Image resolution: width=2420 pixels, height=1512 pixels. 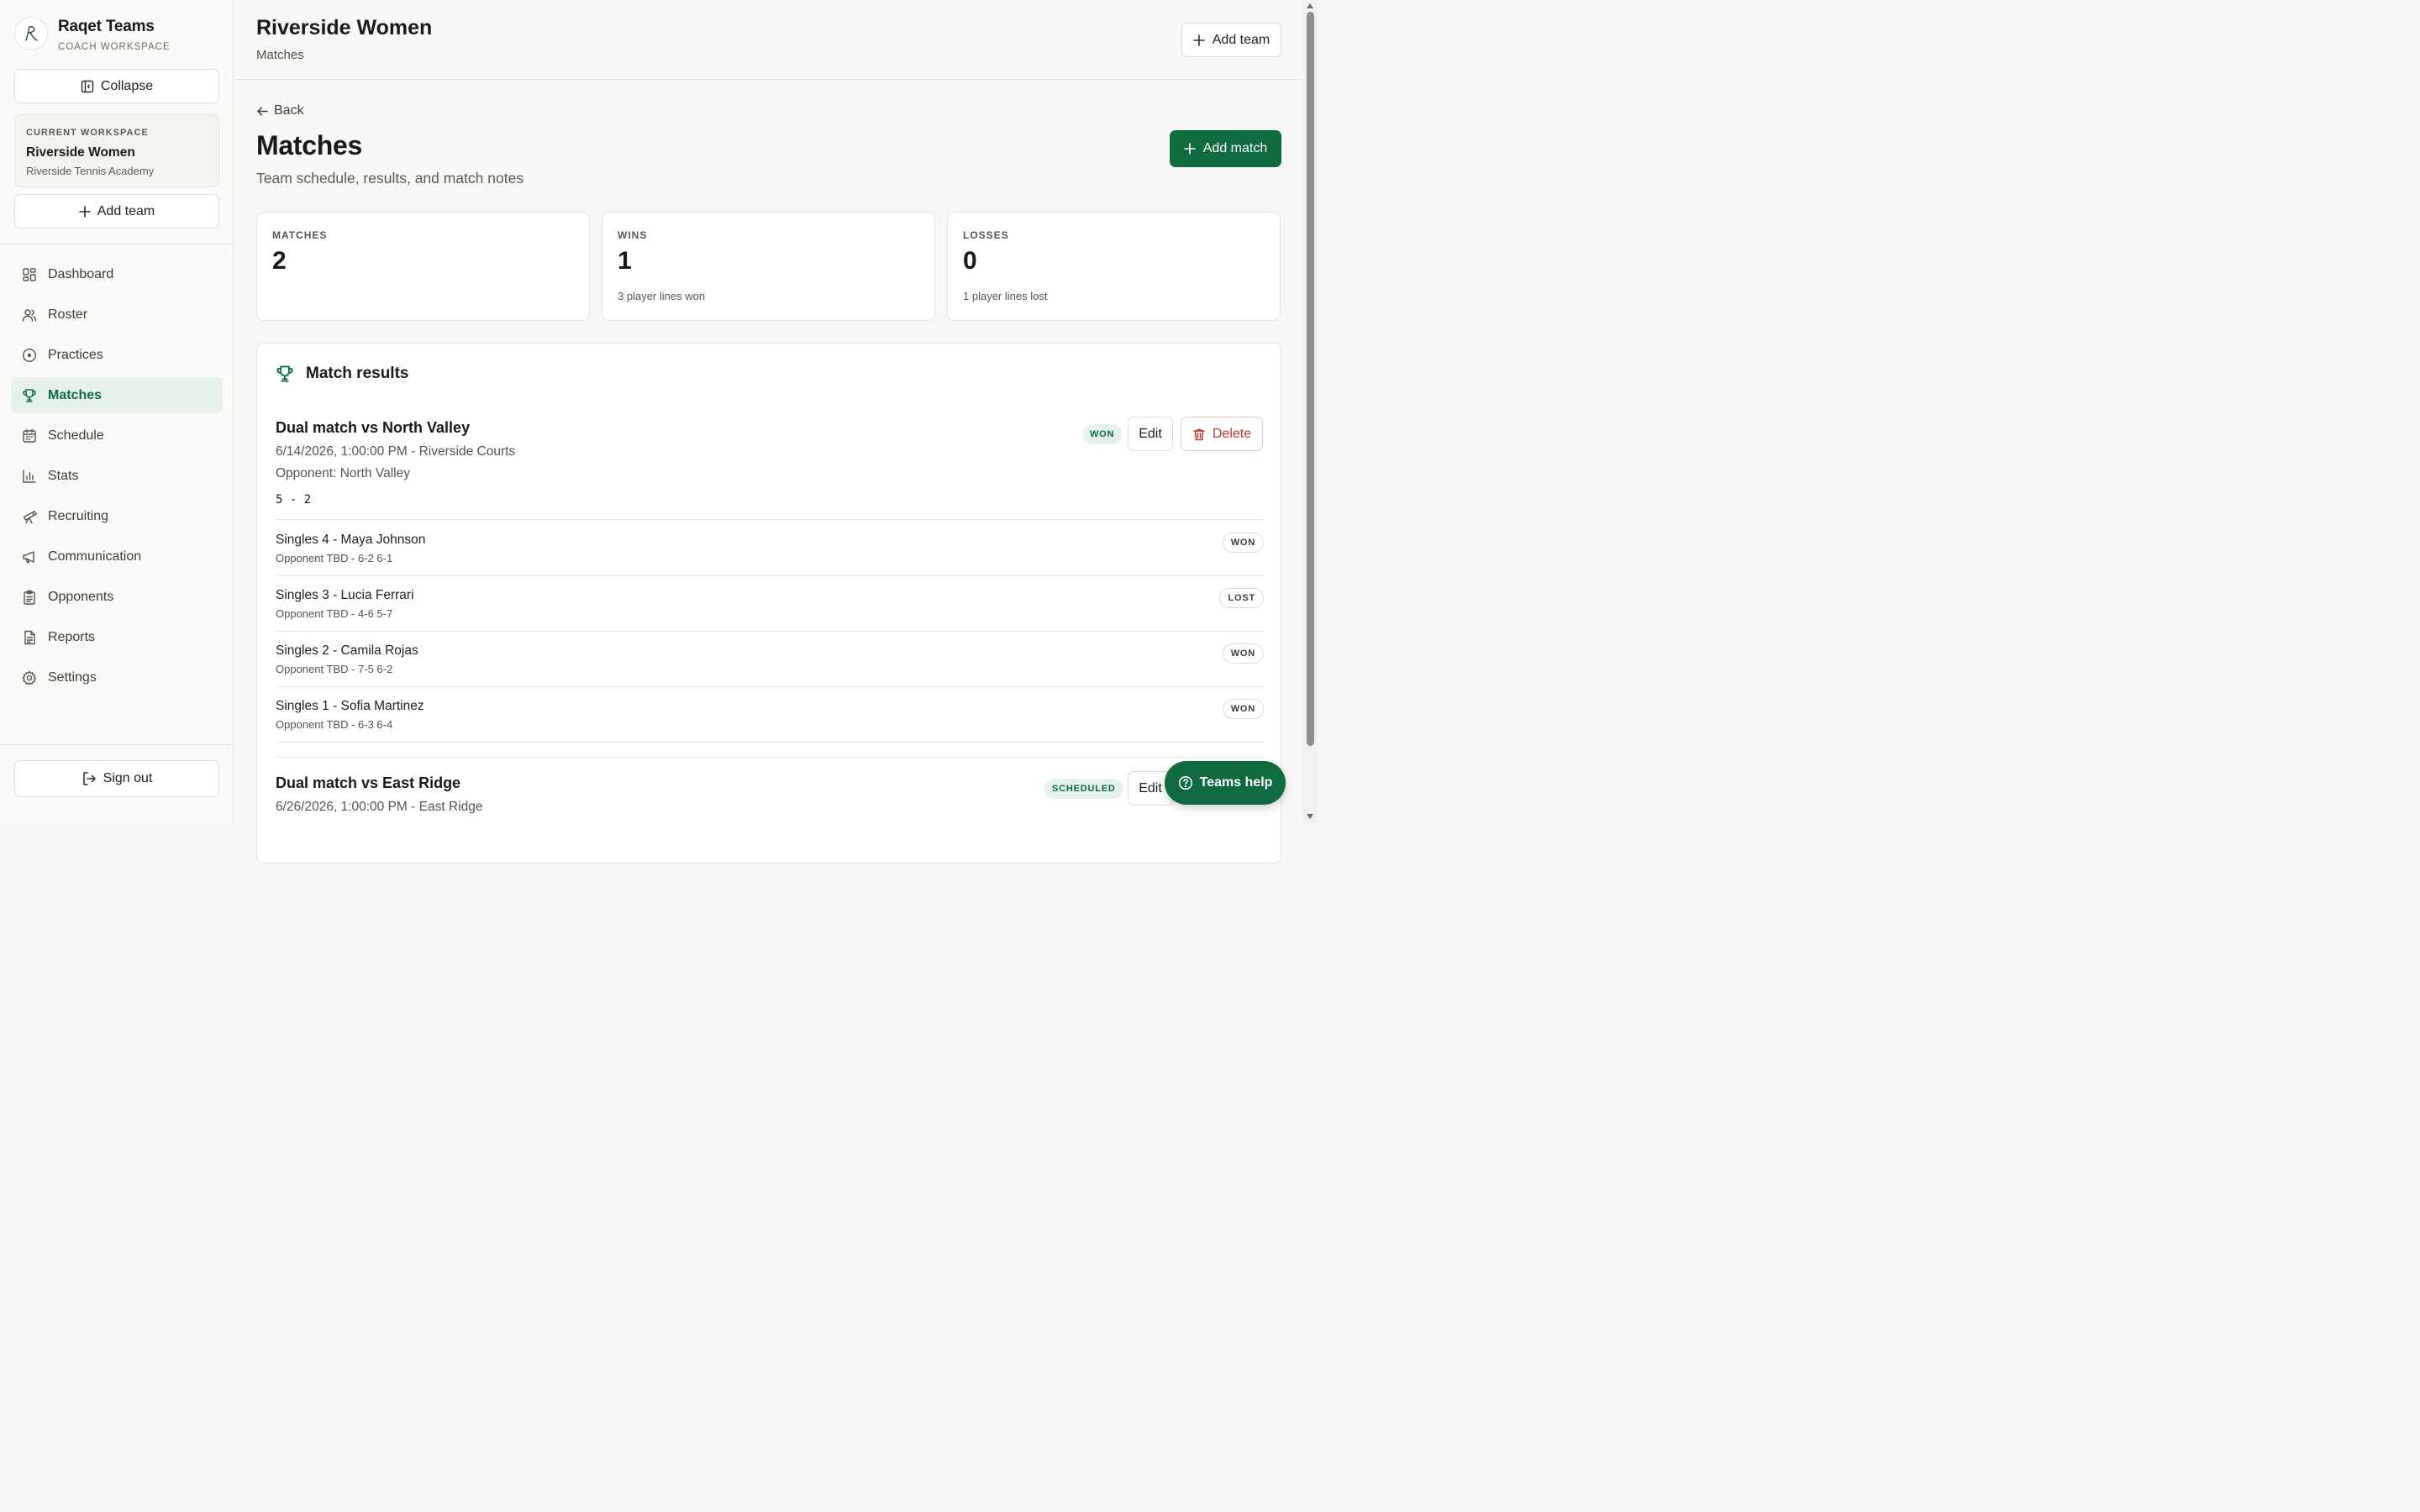 I want to click on megaphone-icon, so click(x=29, y=556).